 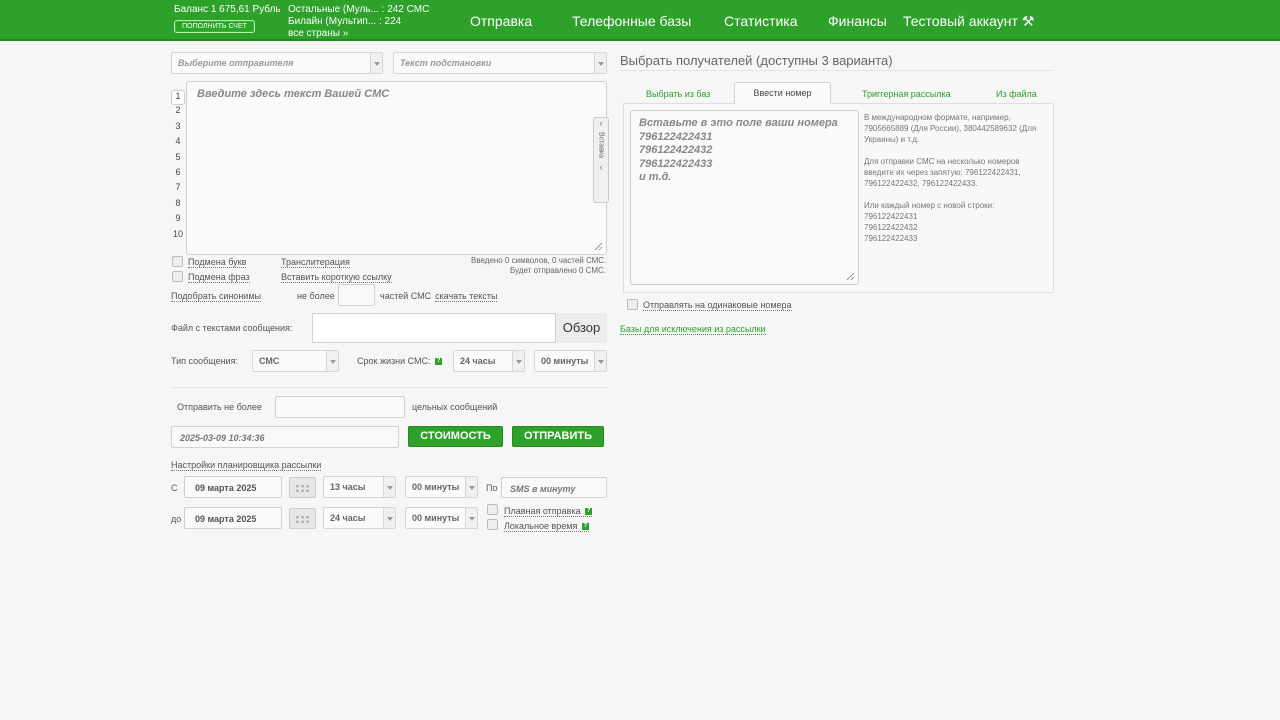 What do you see at coordinates (217, 262) in the screenshot?
I see `replace-letters-label: Подмена букв` at bounding box center [217, 262].